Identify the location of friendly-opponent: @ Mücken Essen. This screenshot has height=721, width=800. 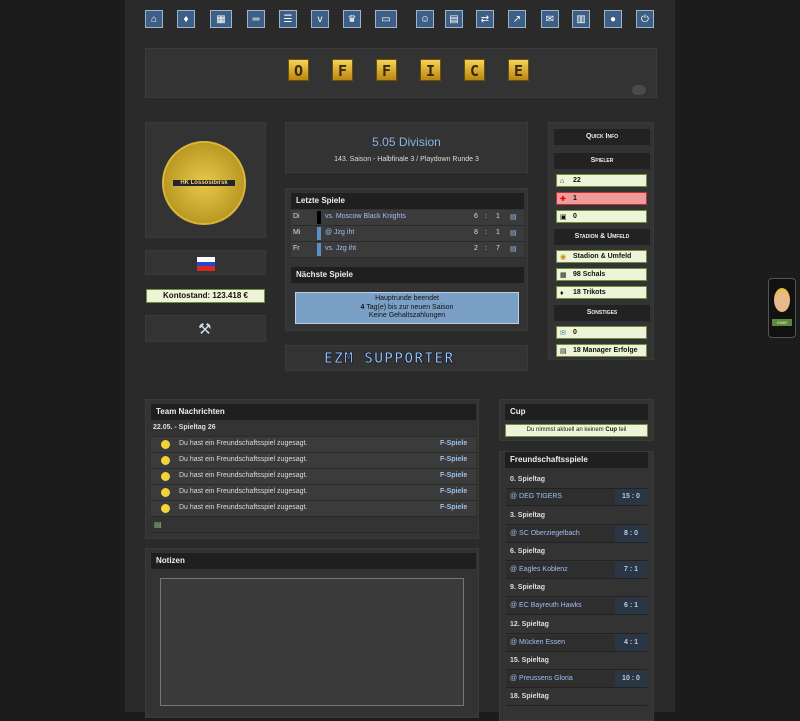
(537, 642).